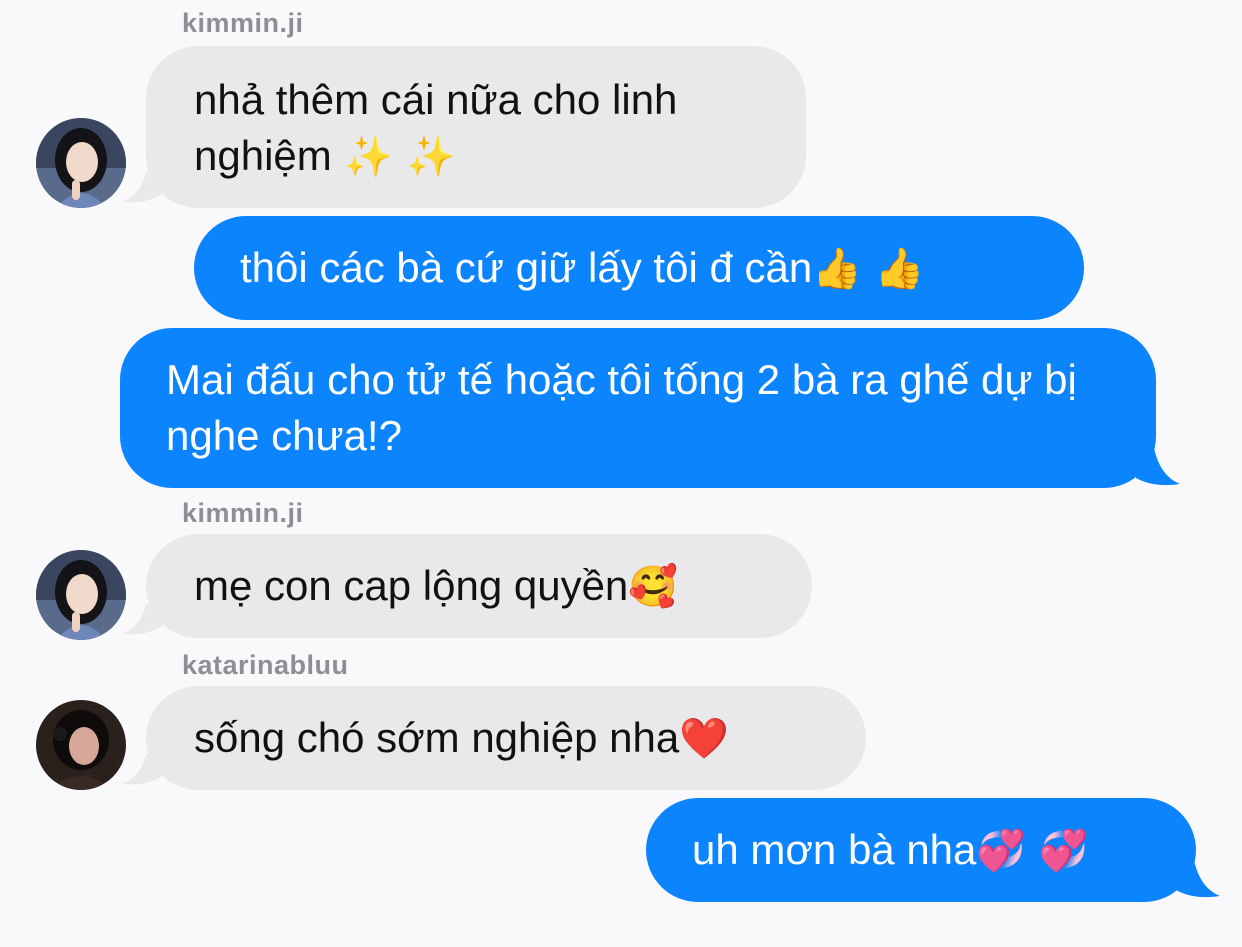 The width and height of the screenshot is (1242, 947). I want to click on message-bubble-incoming: mẹ con cap lộng quyền🥰, so click(479, 586).